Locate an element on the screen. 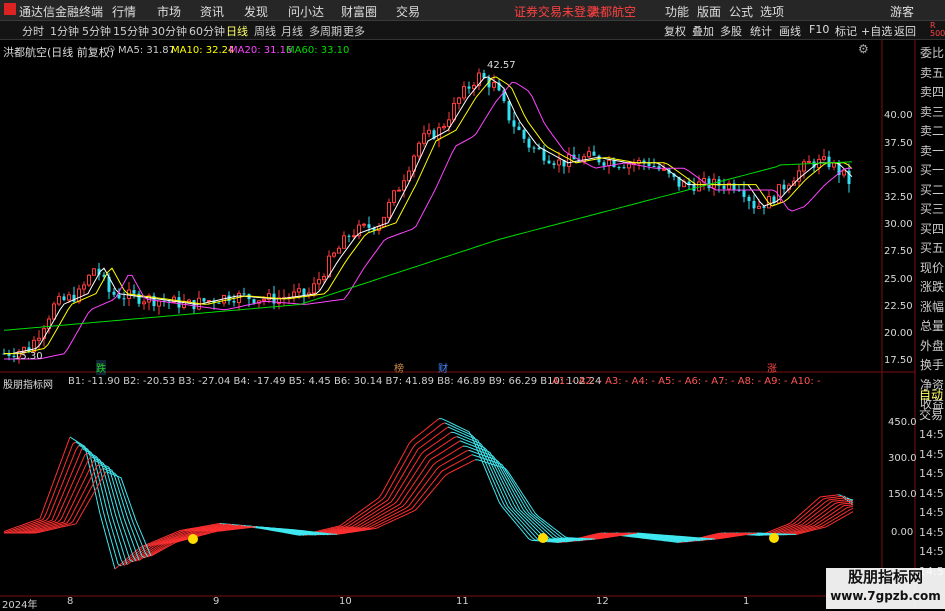 The height and width of the screenshot is (611, 945). side-item: 卖一 is located at coordinates (931, 152).